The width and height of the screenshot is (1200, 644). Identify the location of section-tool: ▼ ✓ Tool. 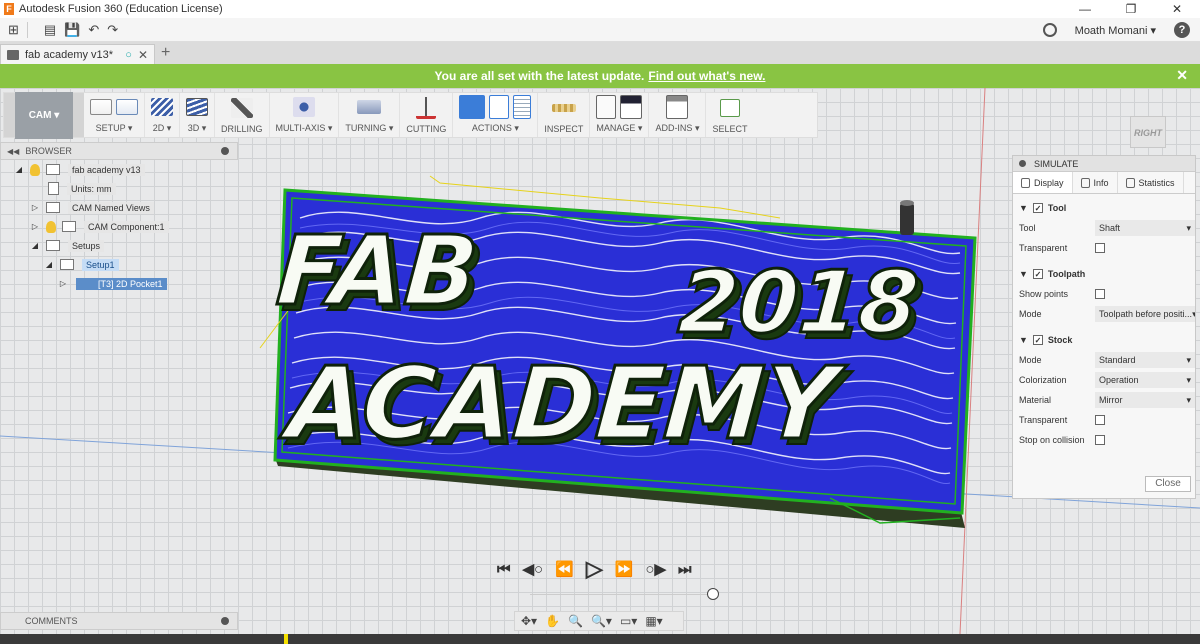
(1104, 208).